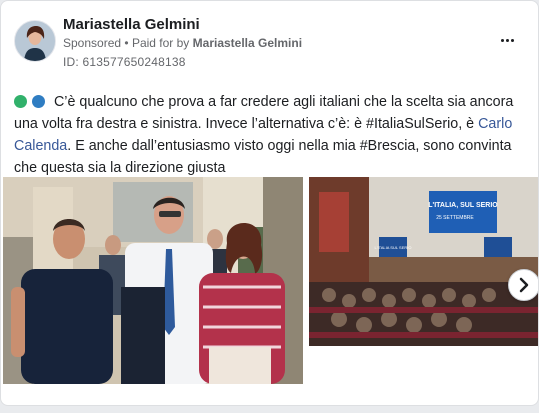  What do you see at coordinates (124, 62) in the screenshot?
I see `ad-id: ID: 613577650248138` at bounding box center [124, 62].